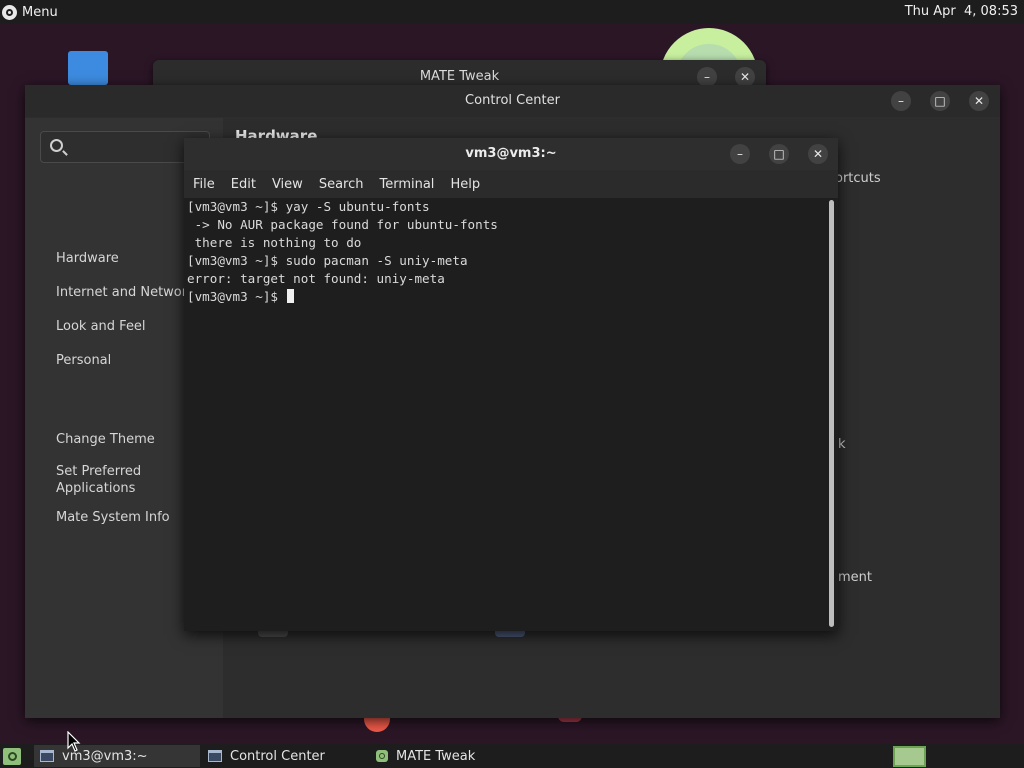 The image size is (1024, 768). Describe the element at coordinates (9, 12) in the screenshot. I see `mate-logo-icon` at that location.